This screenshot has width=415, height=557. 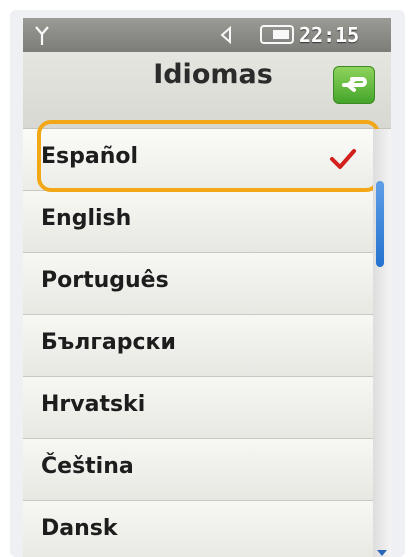 What do you see at coordinates (108, 342) in the screenshot?
I see `list-item-label: Български` at bounding box center [108, 342].